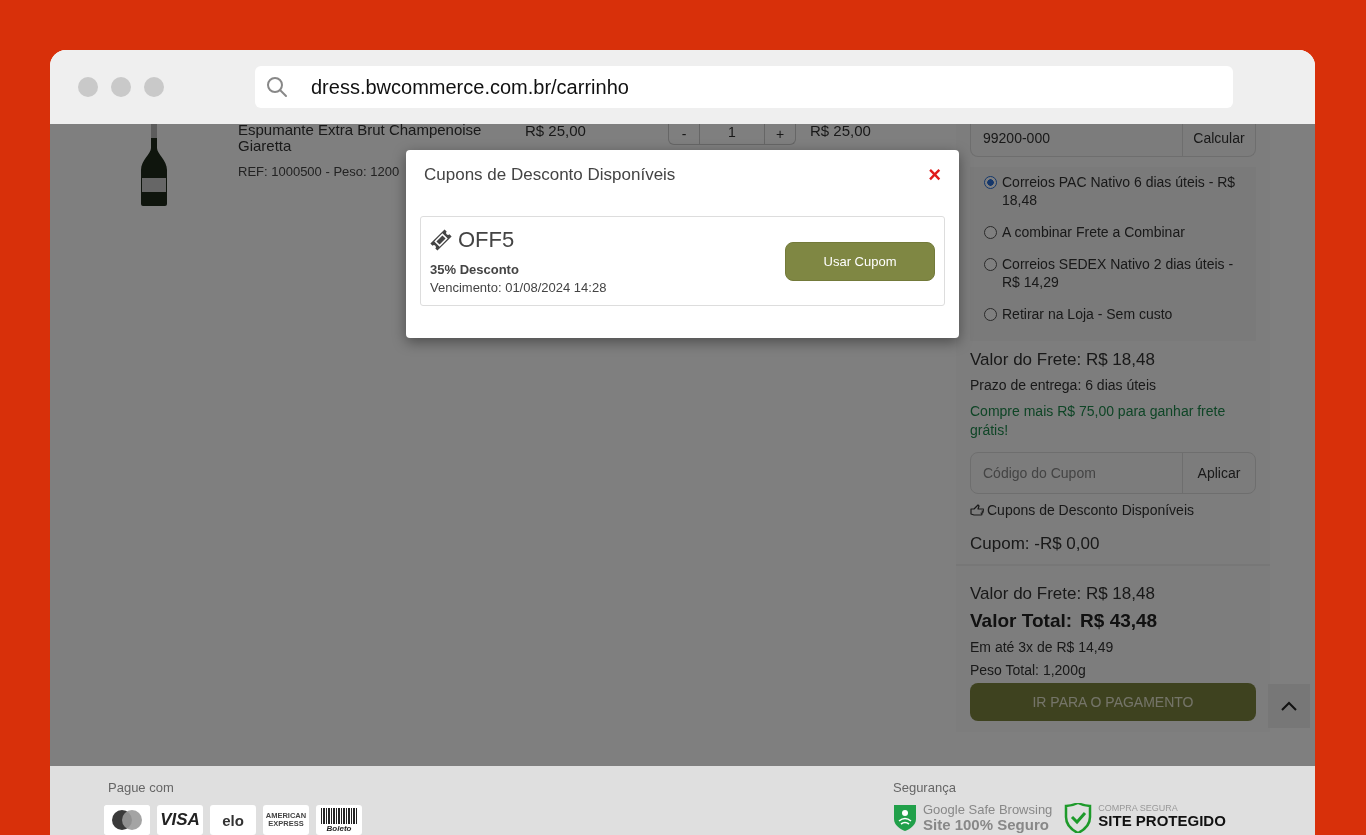  I want to click on product-total: R$ 25,00, so click(840, 131).